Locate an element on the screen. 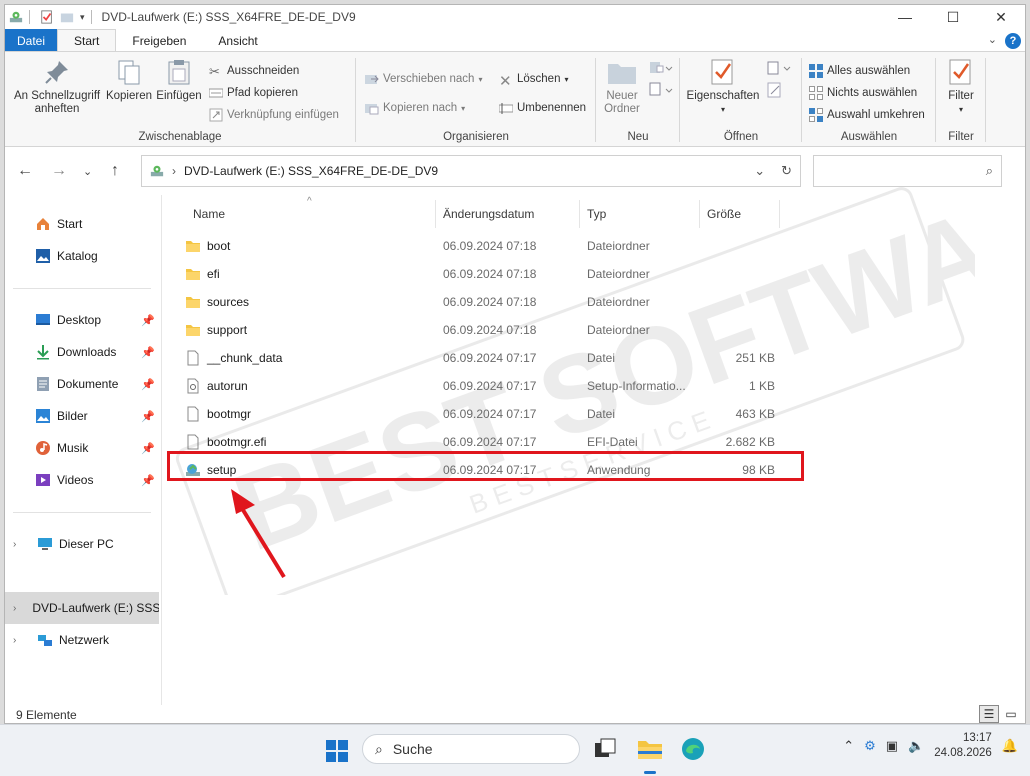  copy-button: Kopieren is located at coordinates (129, 80).